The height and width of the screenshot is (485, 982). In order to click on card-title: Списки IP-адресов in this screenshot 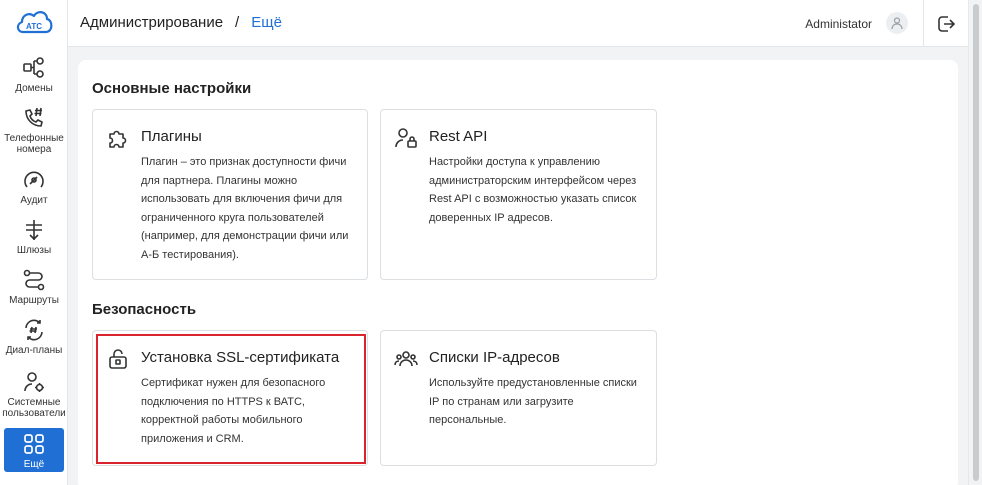, I will do `click(494, 357)`.